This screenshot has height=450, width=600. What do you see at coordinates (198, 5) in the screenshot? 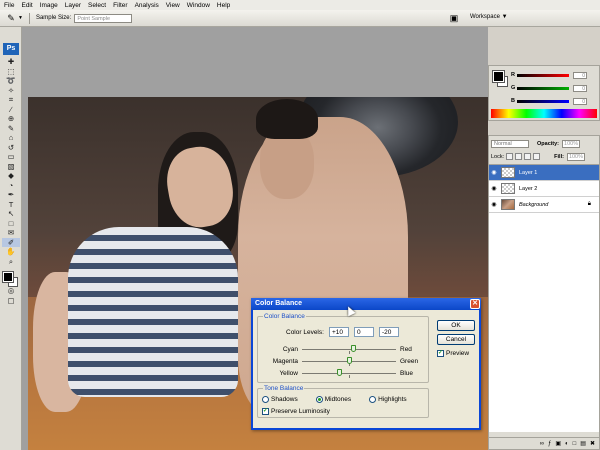
I see `menu-window: Window` at bounding box center [198, 5].